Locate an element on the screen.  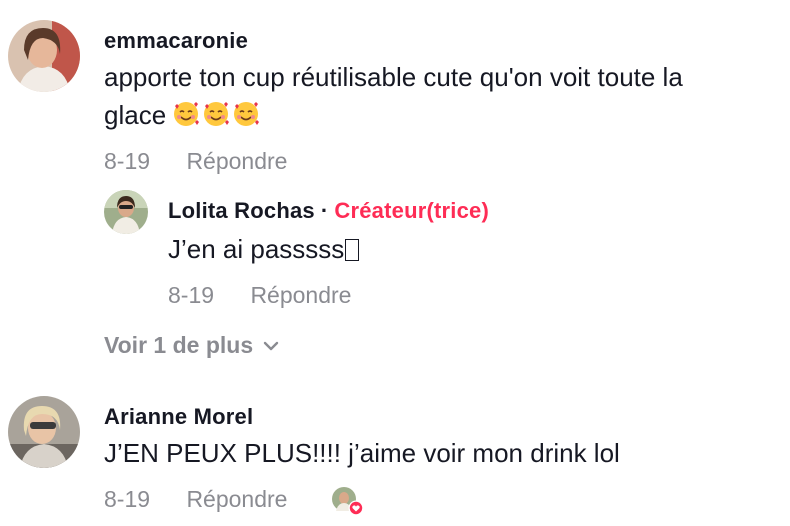
view-more-label: Voir 1 de plus is located at coordinates (179, 345).